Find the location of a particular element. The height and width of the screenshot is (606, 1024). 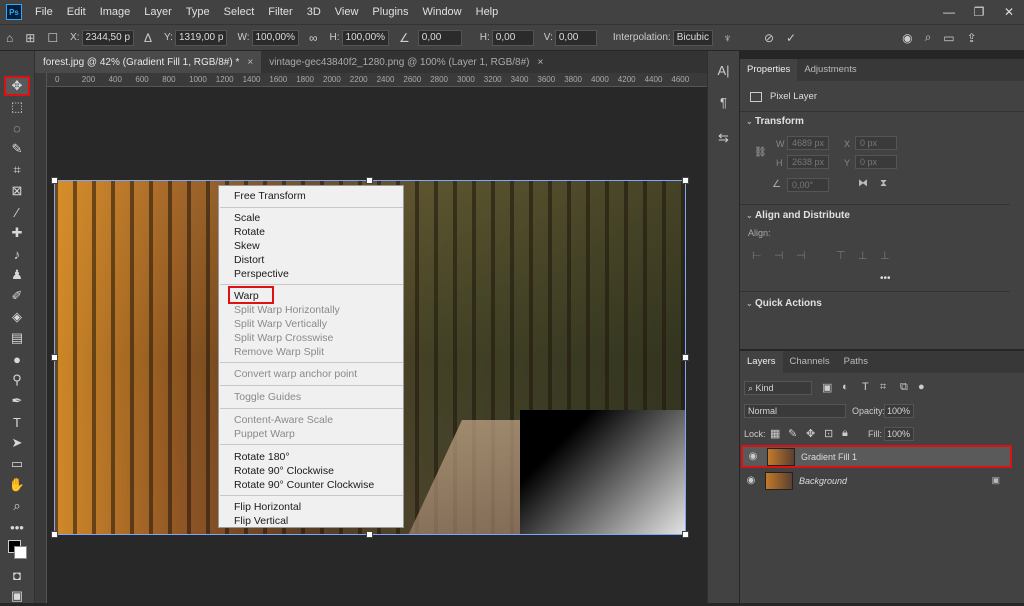

transform-handle-br is located at coordinates (685, 534).